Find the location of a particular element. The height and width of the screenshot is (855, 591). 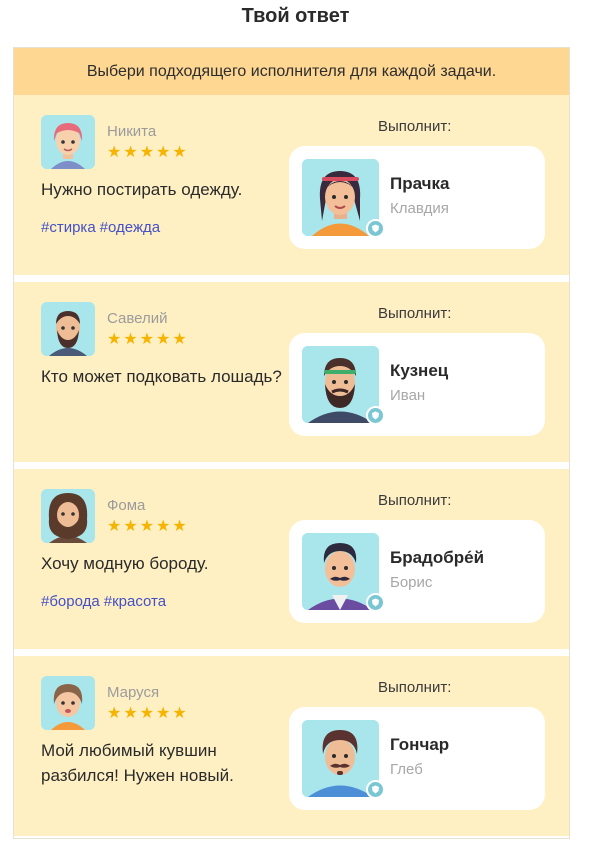

performer-role: Кузнец is located at coordinates (419, 370).